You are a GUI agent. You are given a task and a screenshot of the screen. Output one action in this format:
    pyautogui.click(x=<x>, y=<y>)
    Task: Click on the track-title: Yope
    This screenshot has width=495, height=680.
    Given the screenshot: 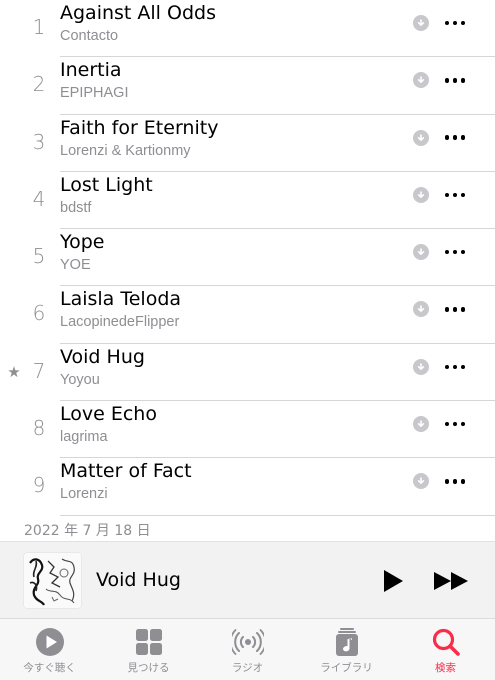 What is the action you would take?
    pyautogui.click(x=82, y=242)
    